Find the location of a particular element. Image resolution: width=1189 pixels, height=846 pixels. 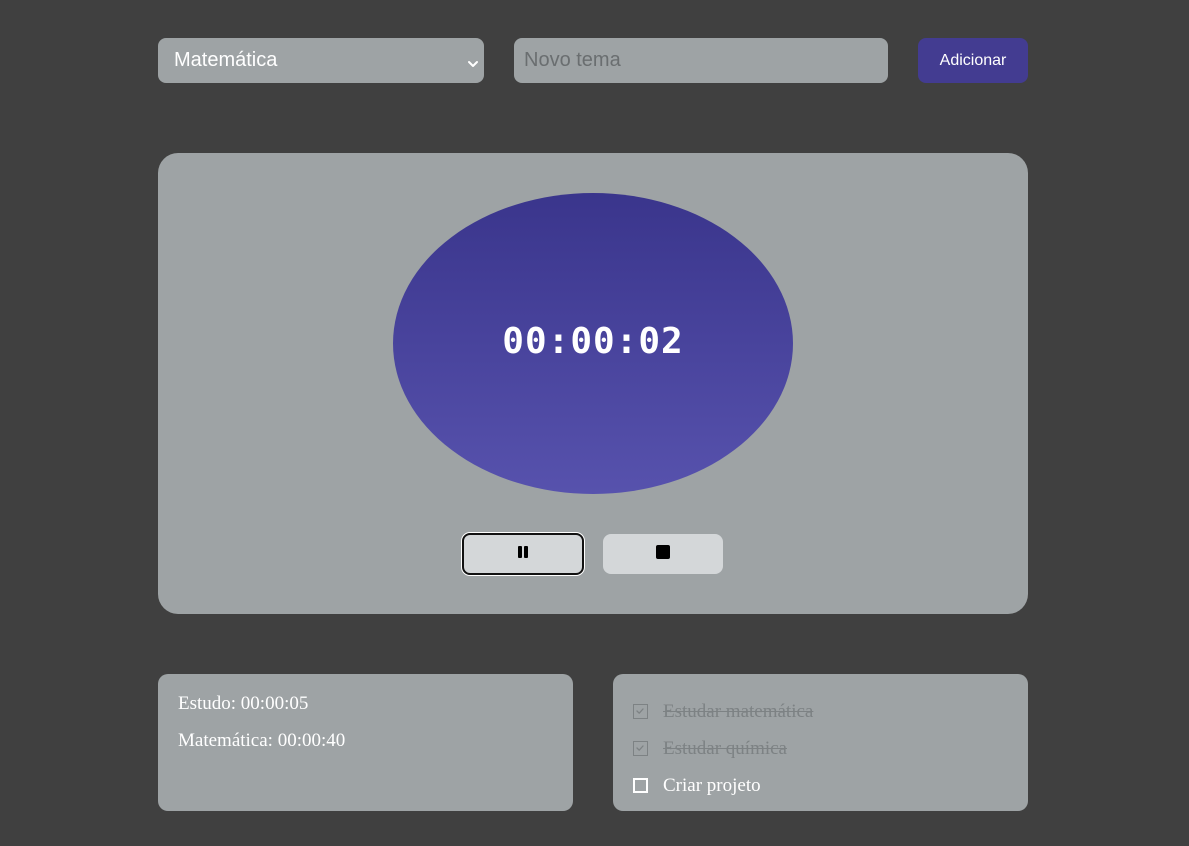

task-label: Estudar química is located at coordinates (725, 748).